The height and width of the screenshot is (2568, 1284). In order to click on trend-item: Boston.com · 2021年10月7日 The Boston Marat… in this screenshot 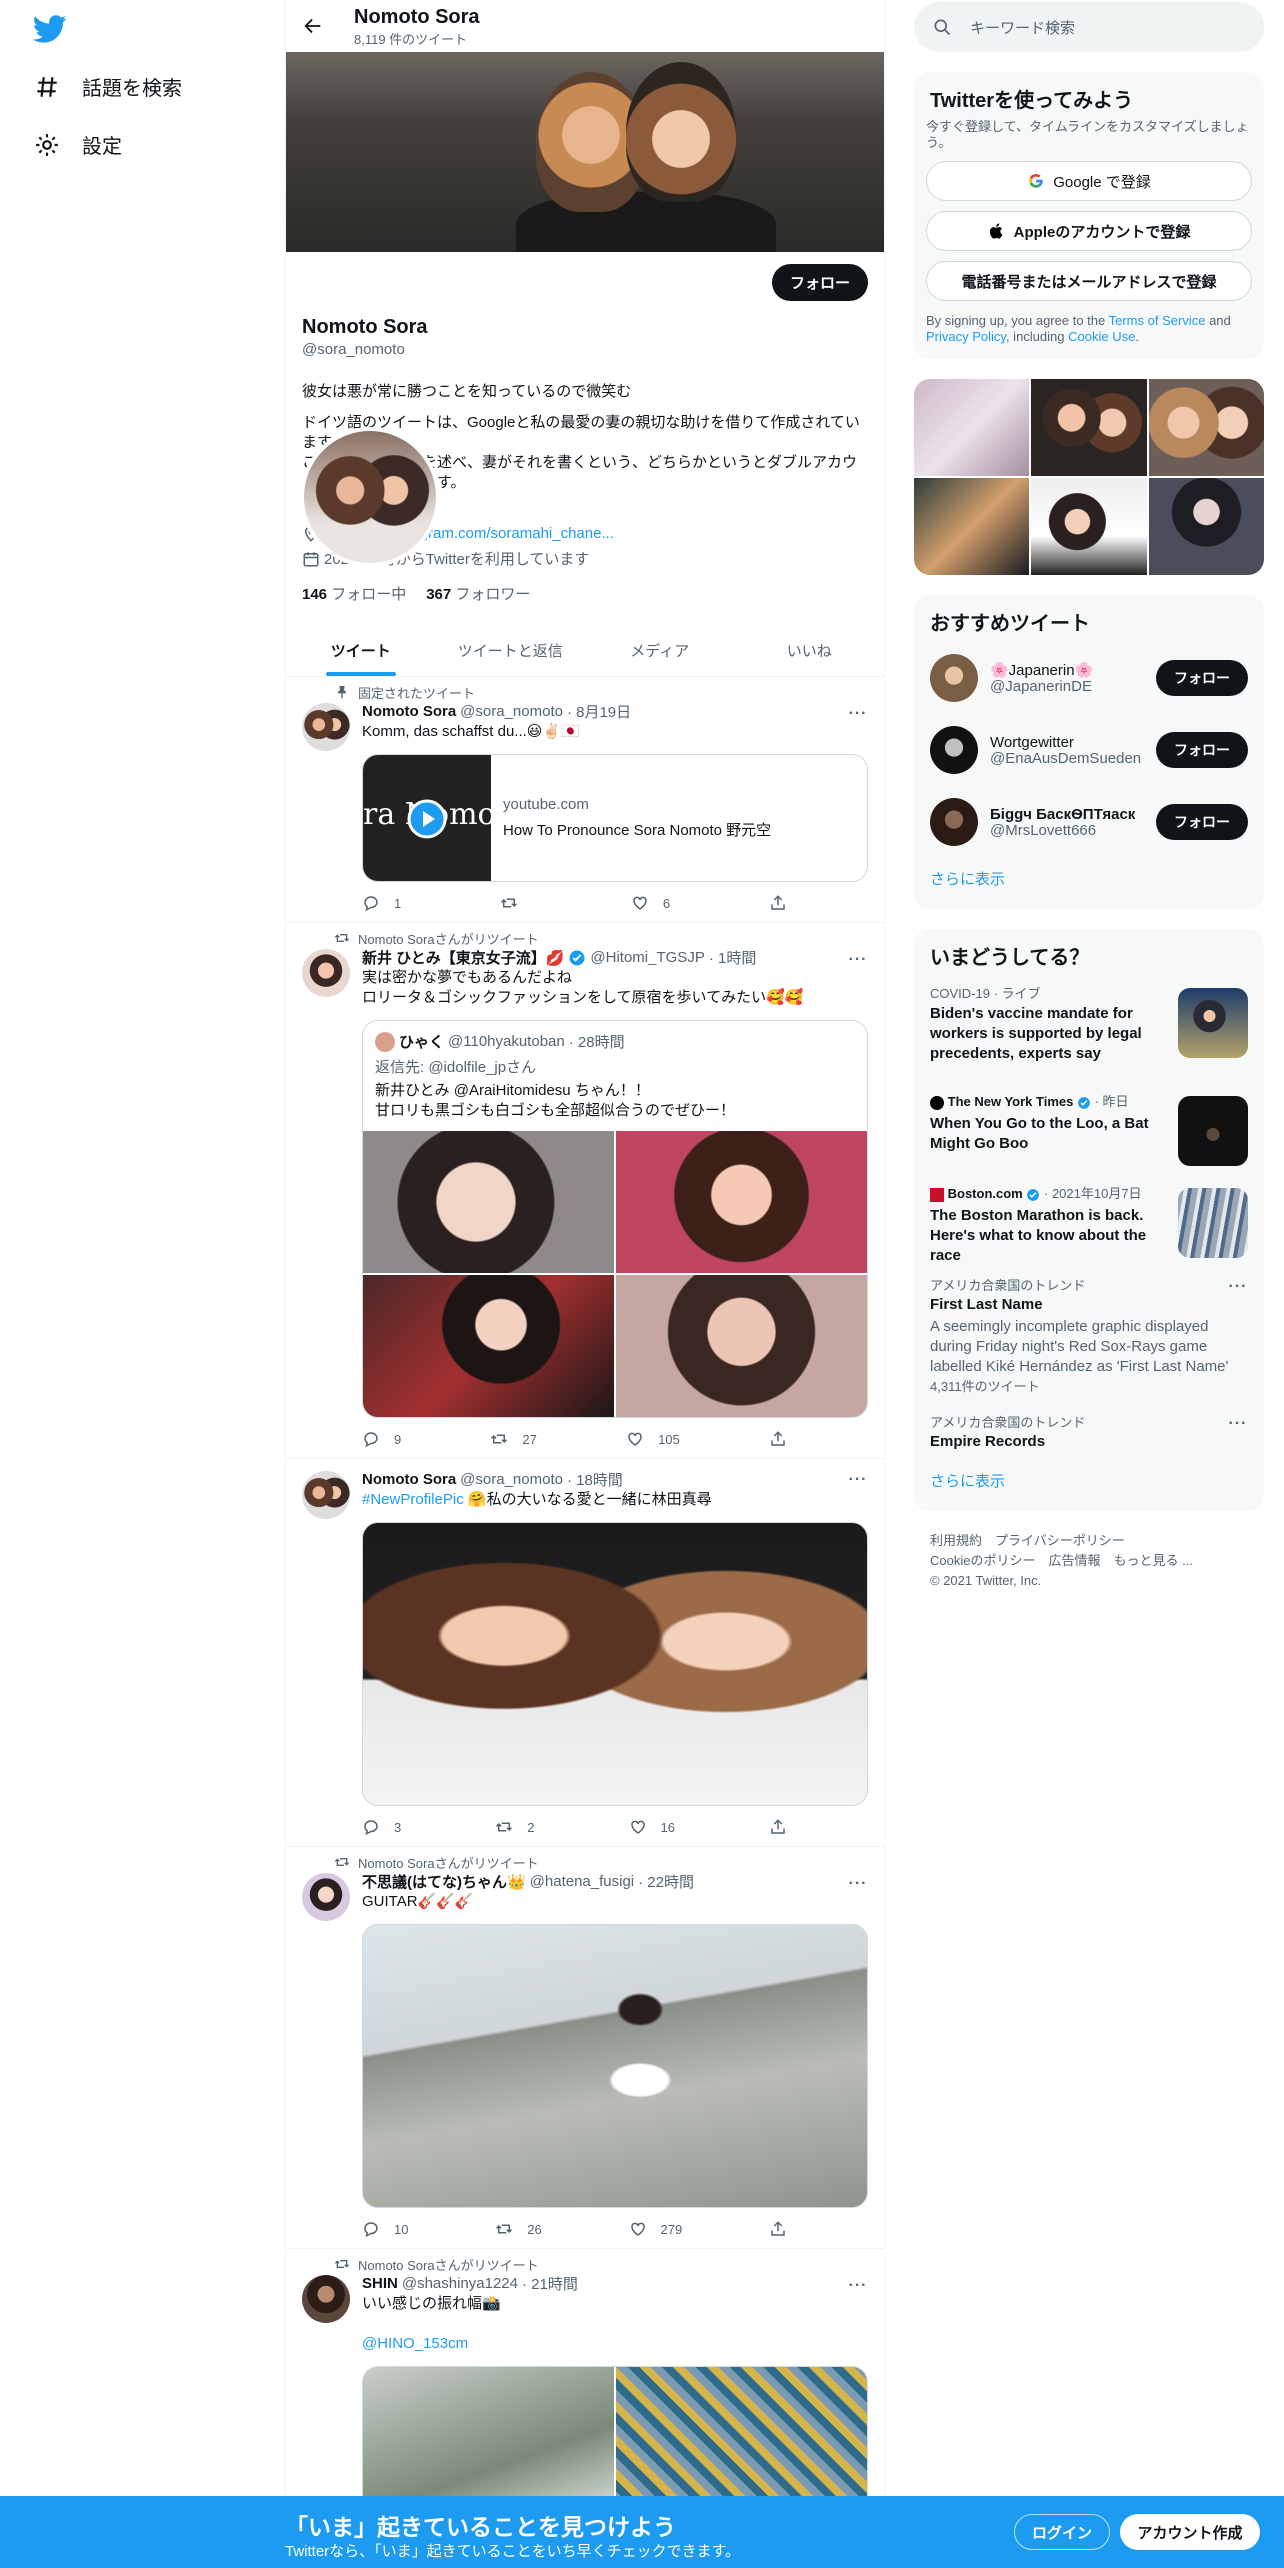, I will do `click(1089, 1222)`.